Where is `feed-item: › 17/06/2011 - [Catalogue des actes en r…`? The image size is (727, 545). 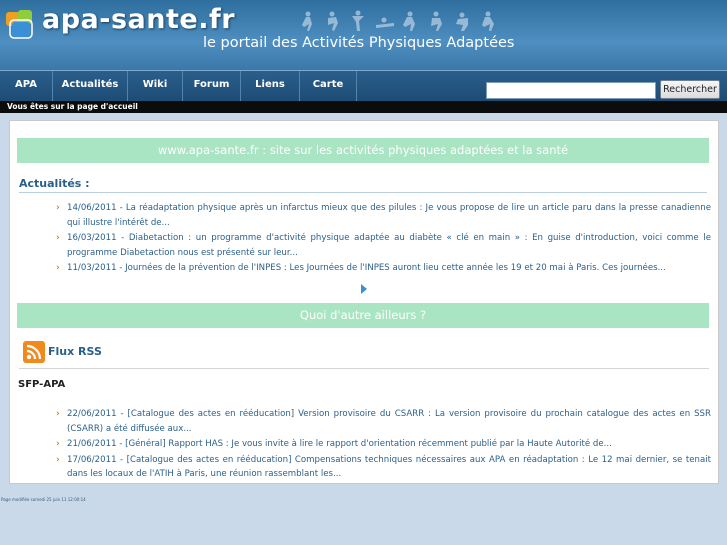 feed-item: › 17/06/2011 - [Catalogue des actes en r… is located at coordinates (383, 467).